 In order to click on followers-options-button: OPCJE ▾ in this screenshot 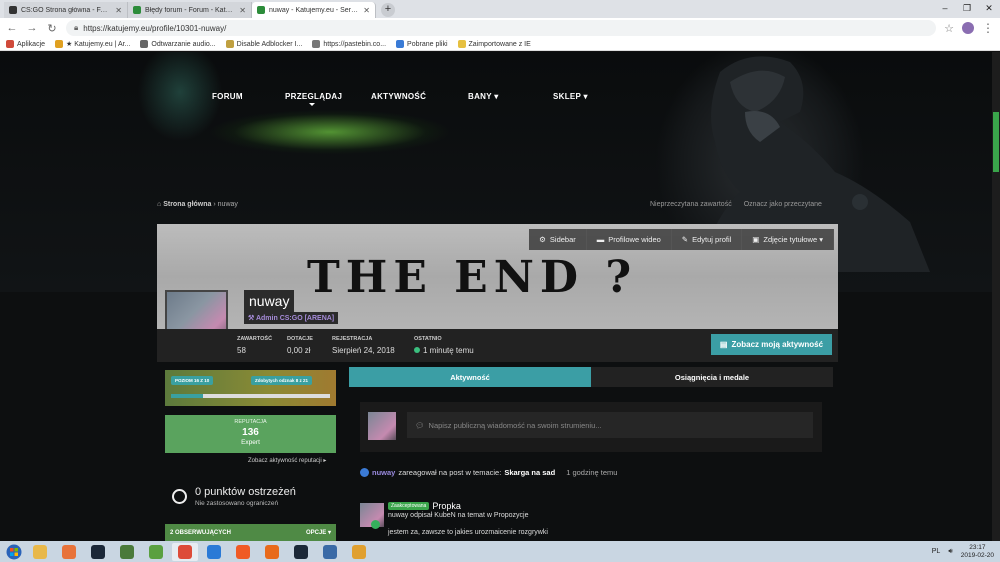, I will do `click(318, 532)`.